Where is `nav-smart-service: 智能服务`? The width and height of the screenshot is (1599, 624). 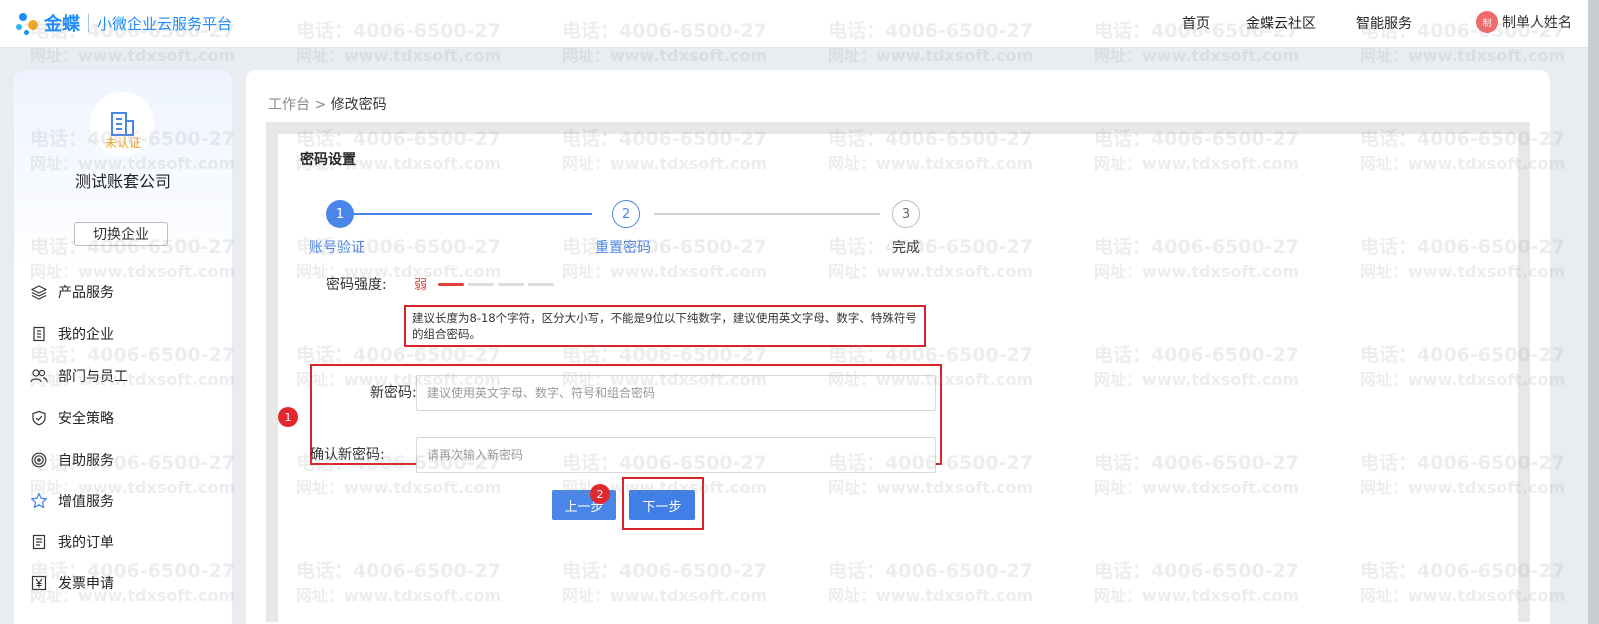 nav-smart-service: 智能服务 is located at coordinates (1384, 23).